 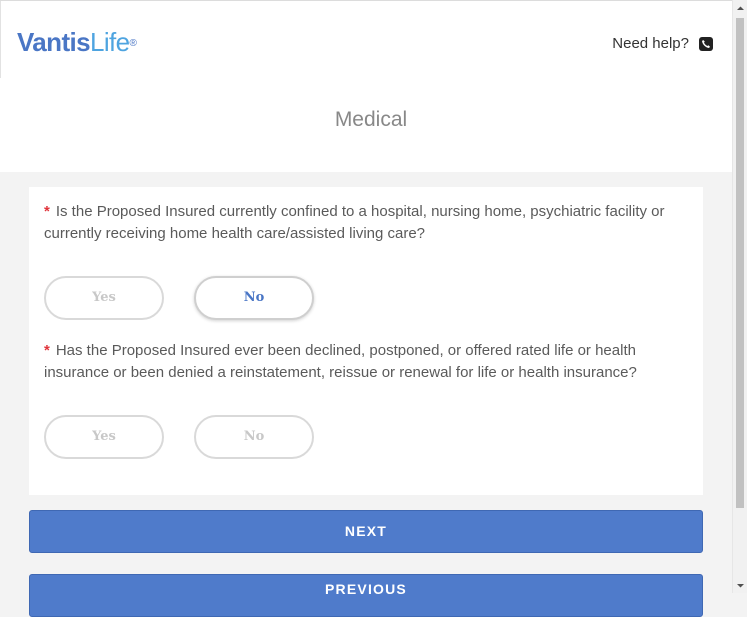 What do you see at coordinates (740, 585) in the screenshot?
I see `scroll-down-arrow-icon` at bounding box center [740, 585].